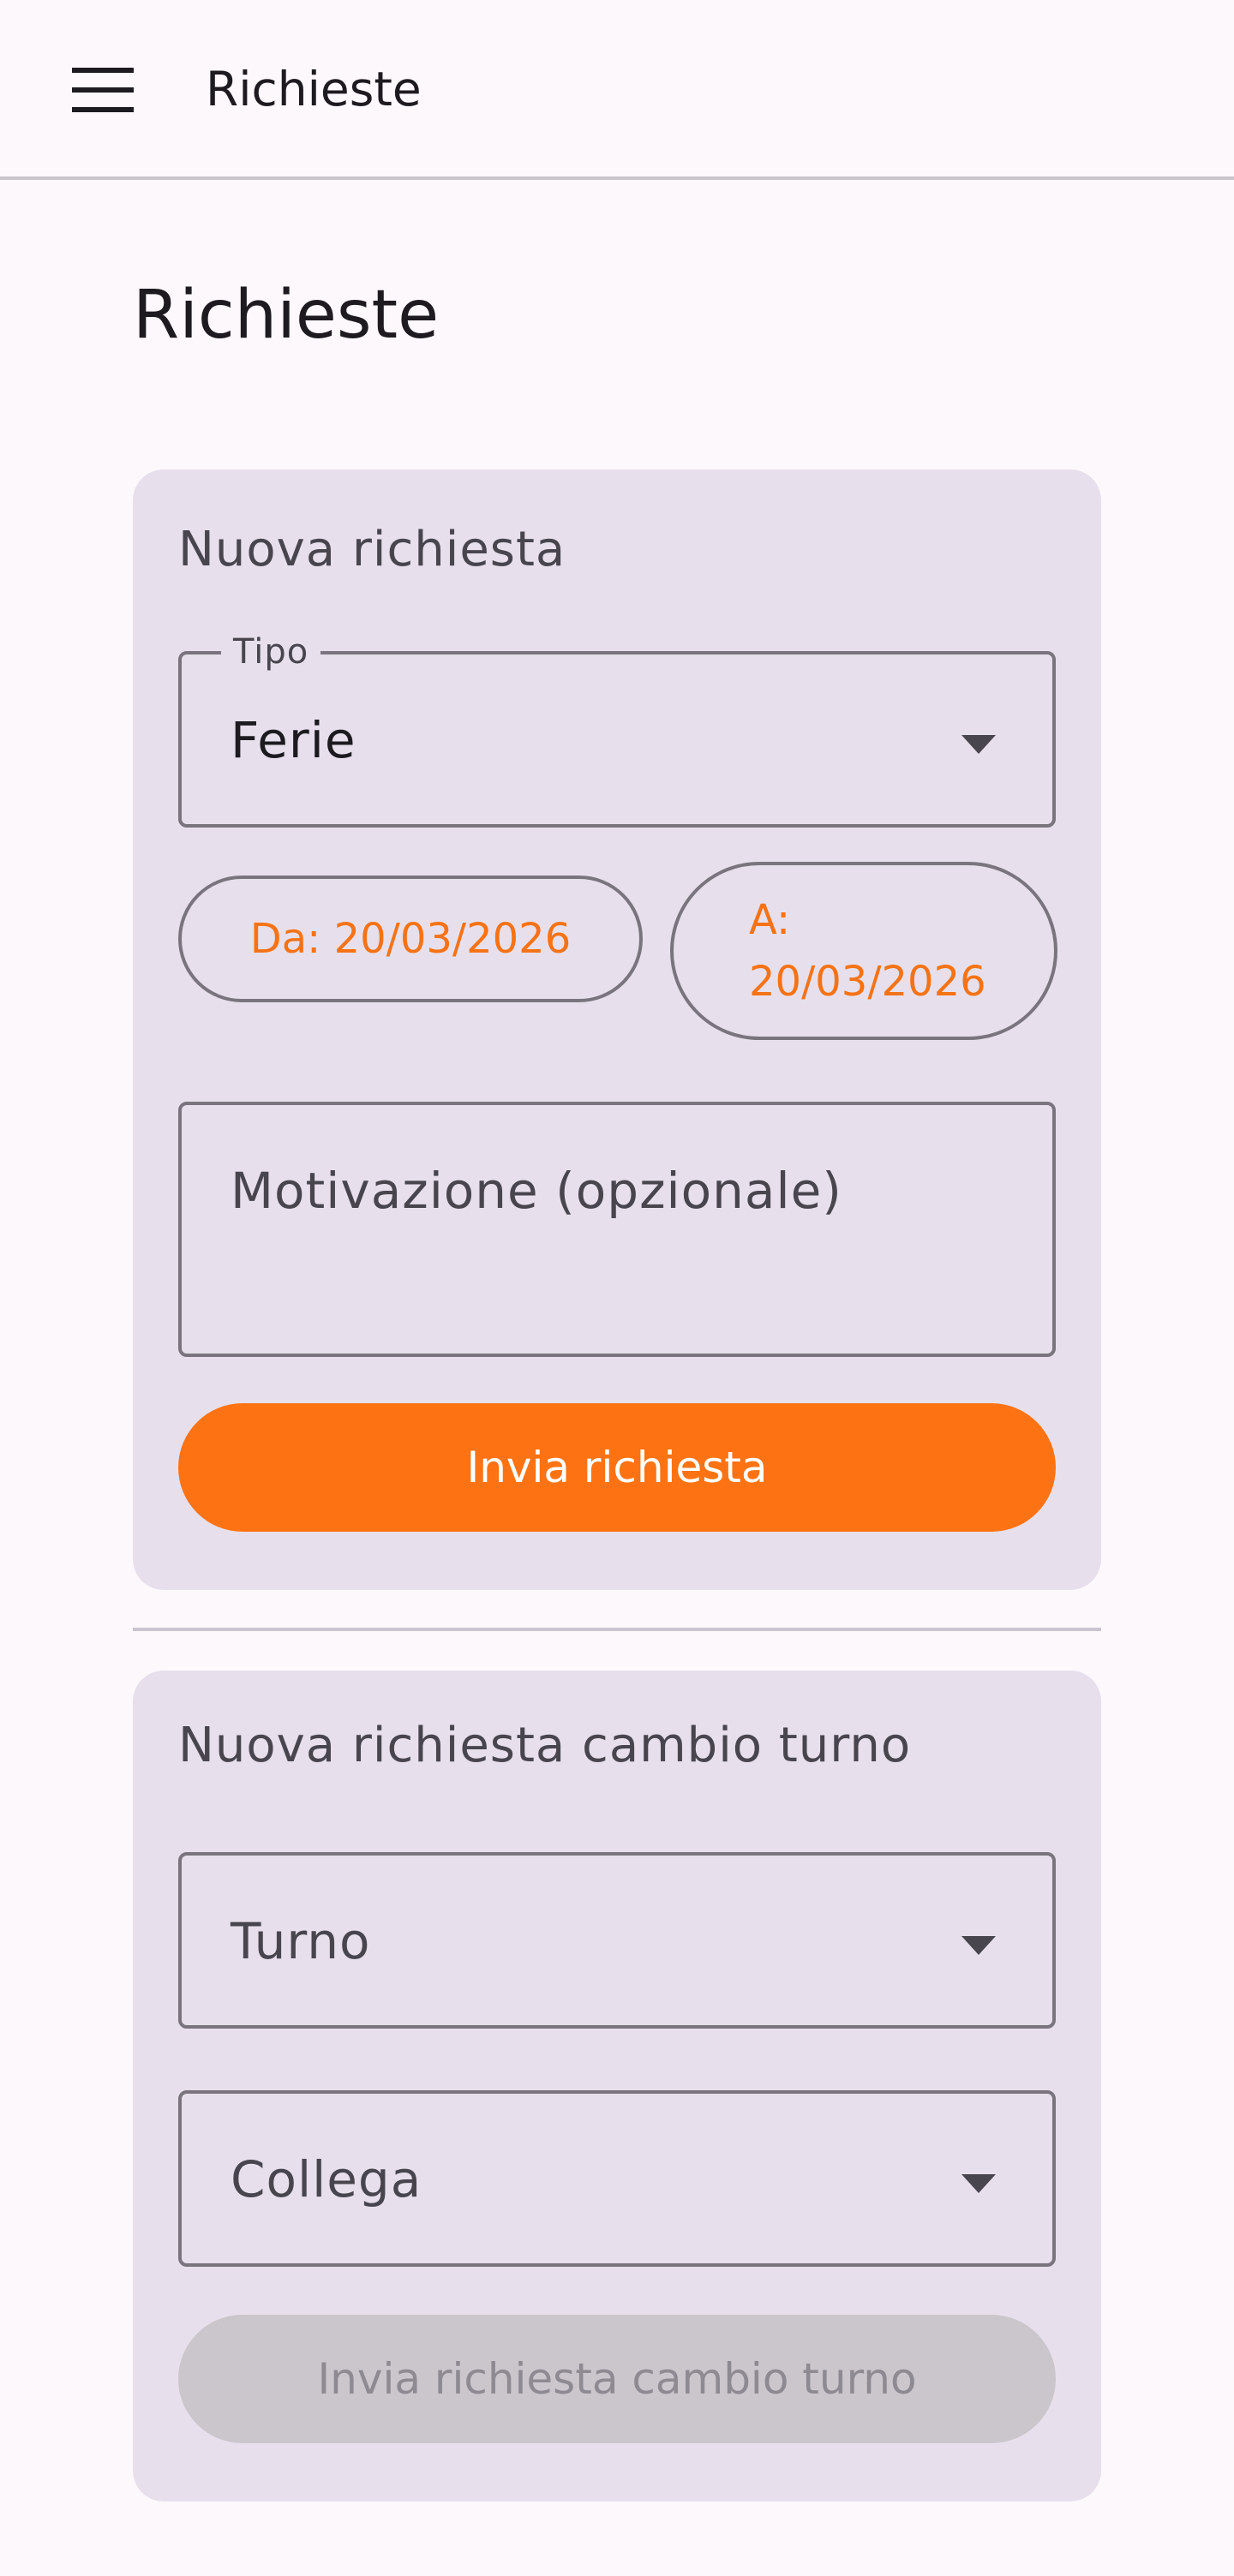 The height and width of the screenshot is (2576, 1234). I want to click on app-bar-title: Richieste, so click(314, 89).